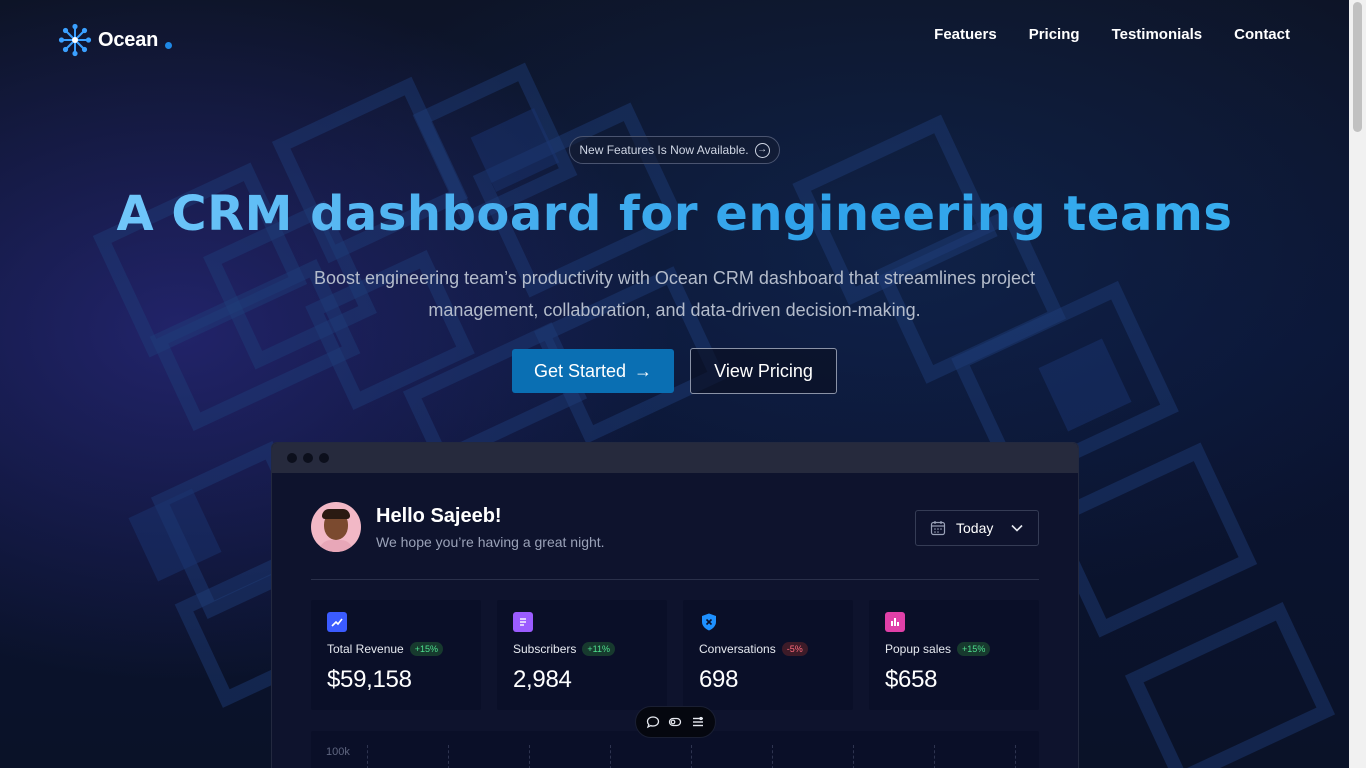  Describe the element at coordinates (911, 679) in the screenshot. I see `stat-value: $658` at that location.